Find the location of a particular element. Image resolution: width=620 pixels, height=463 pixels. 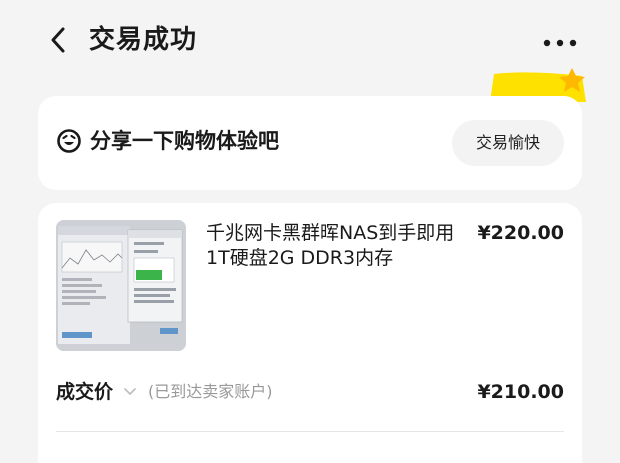

item-thumbnail-image is located at coordinates (121, 285).